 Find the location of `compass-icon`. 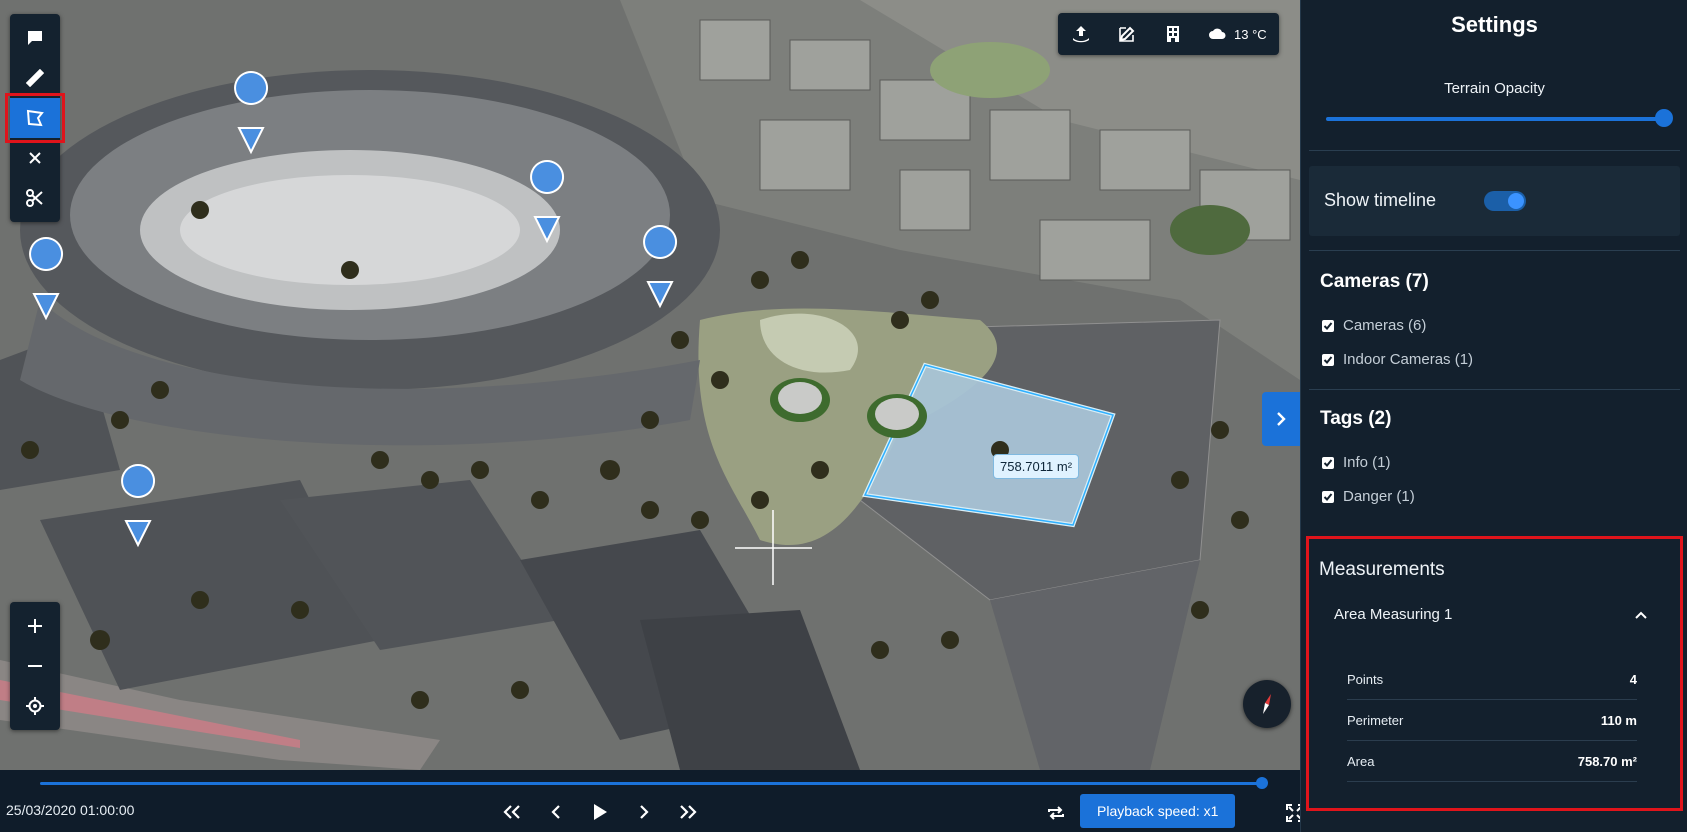

compass-icon is located at coordinates (1267, 704).